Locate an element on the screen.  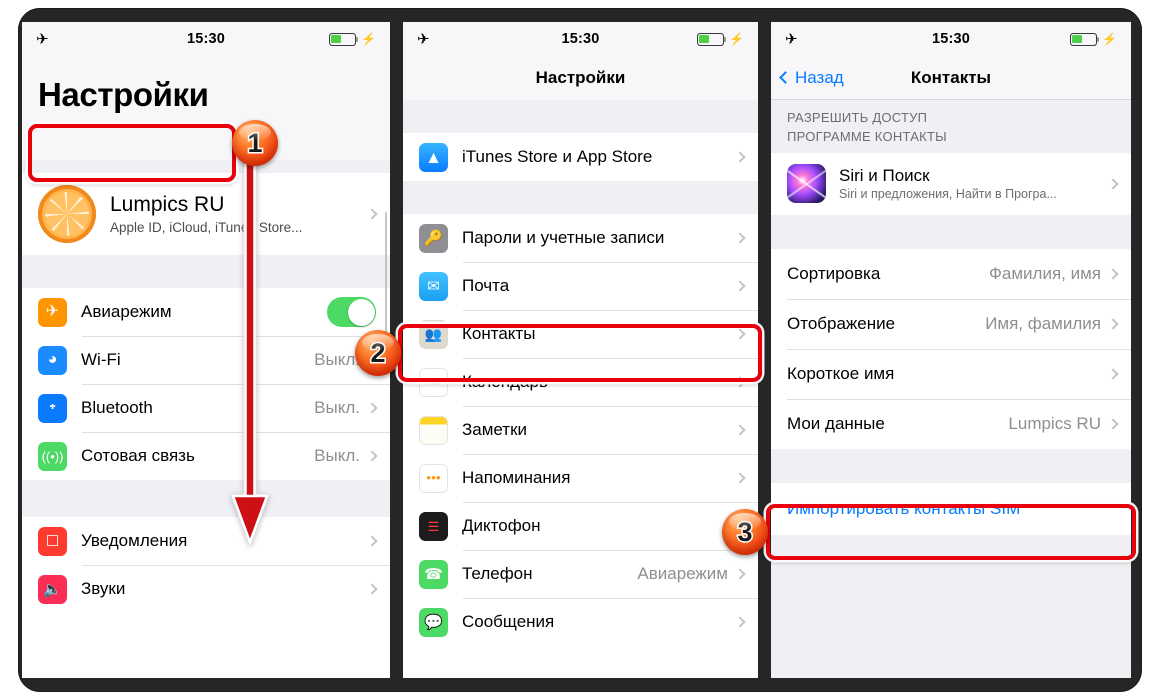
status-bar-right: ⚡ is located at coordinates (1082, 39).